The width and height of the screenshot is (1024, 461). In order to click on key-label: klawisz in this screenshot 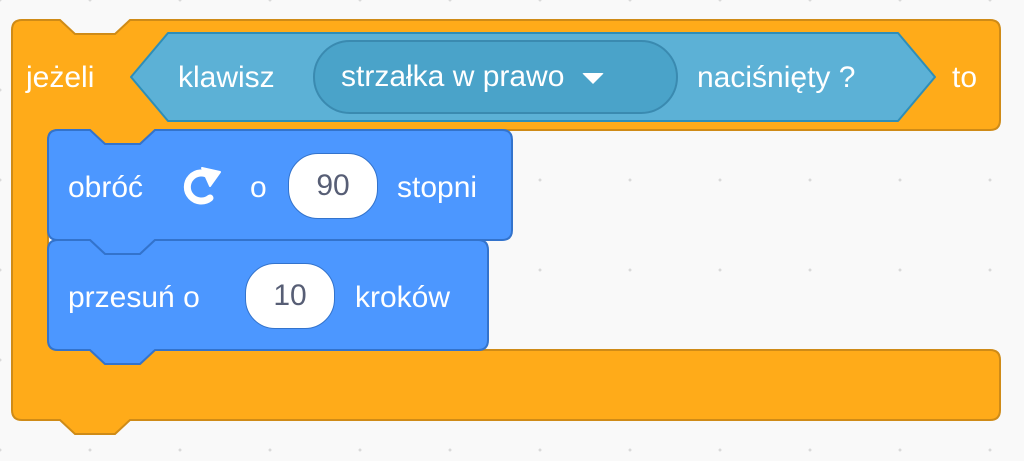, I will do `click(226, 77)`.